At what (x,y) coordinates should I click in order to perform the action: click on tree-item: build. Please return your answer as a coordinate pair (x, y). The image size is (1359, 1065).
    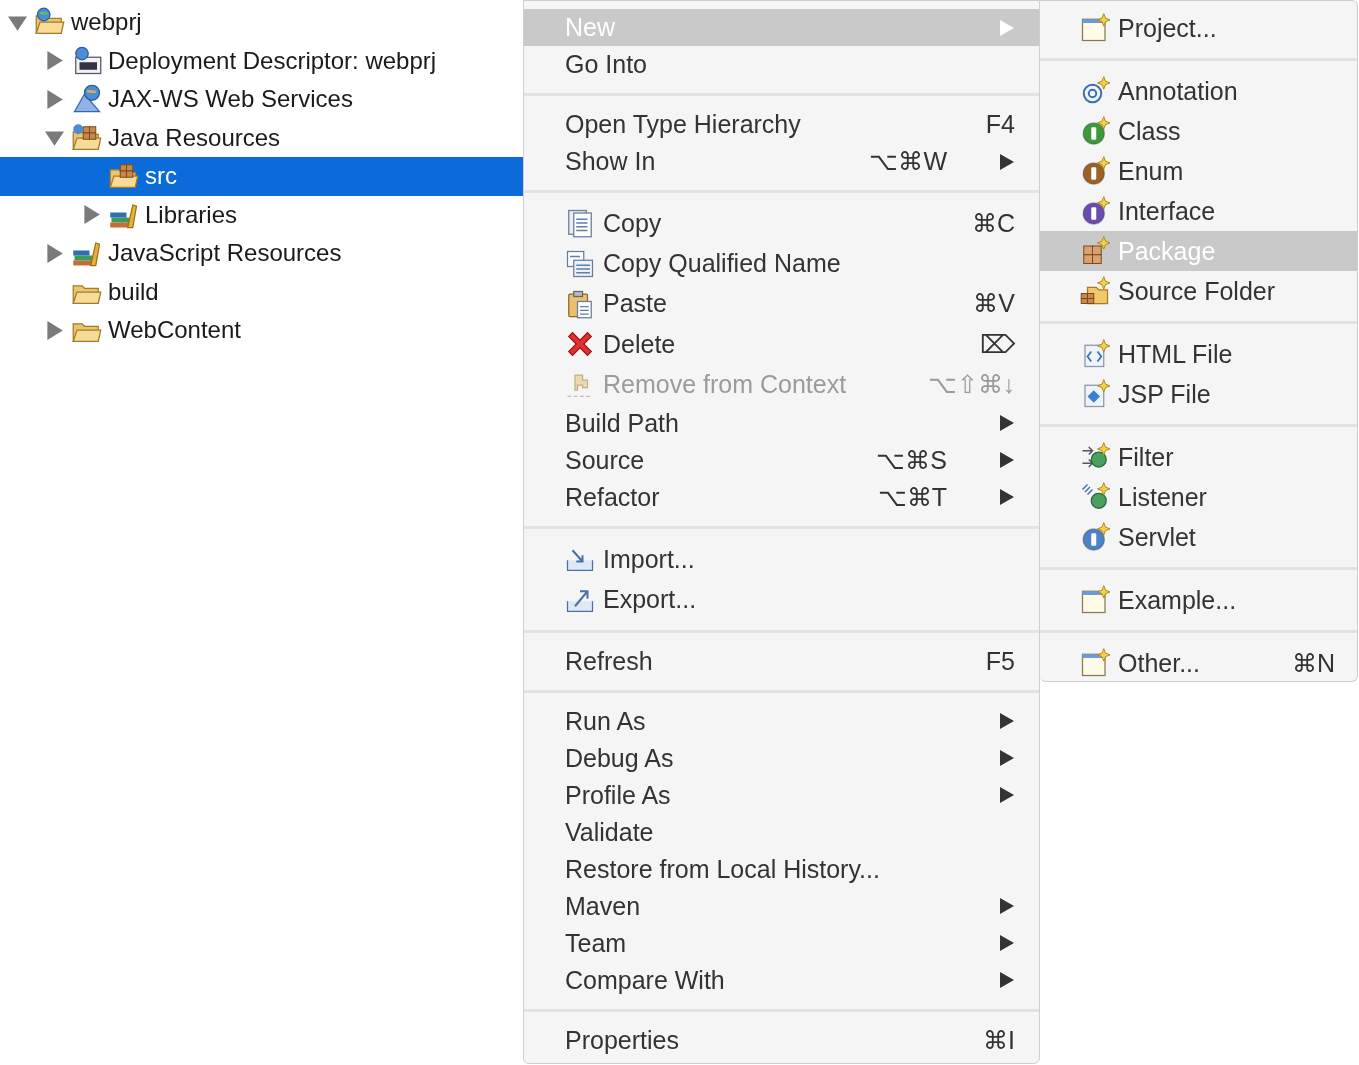
    Looking at the image, I should click on (261, 291).